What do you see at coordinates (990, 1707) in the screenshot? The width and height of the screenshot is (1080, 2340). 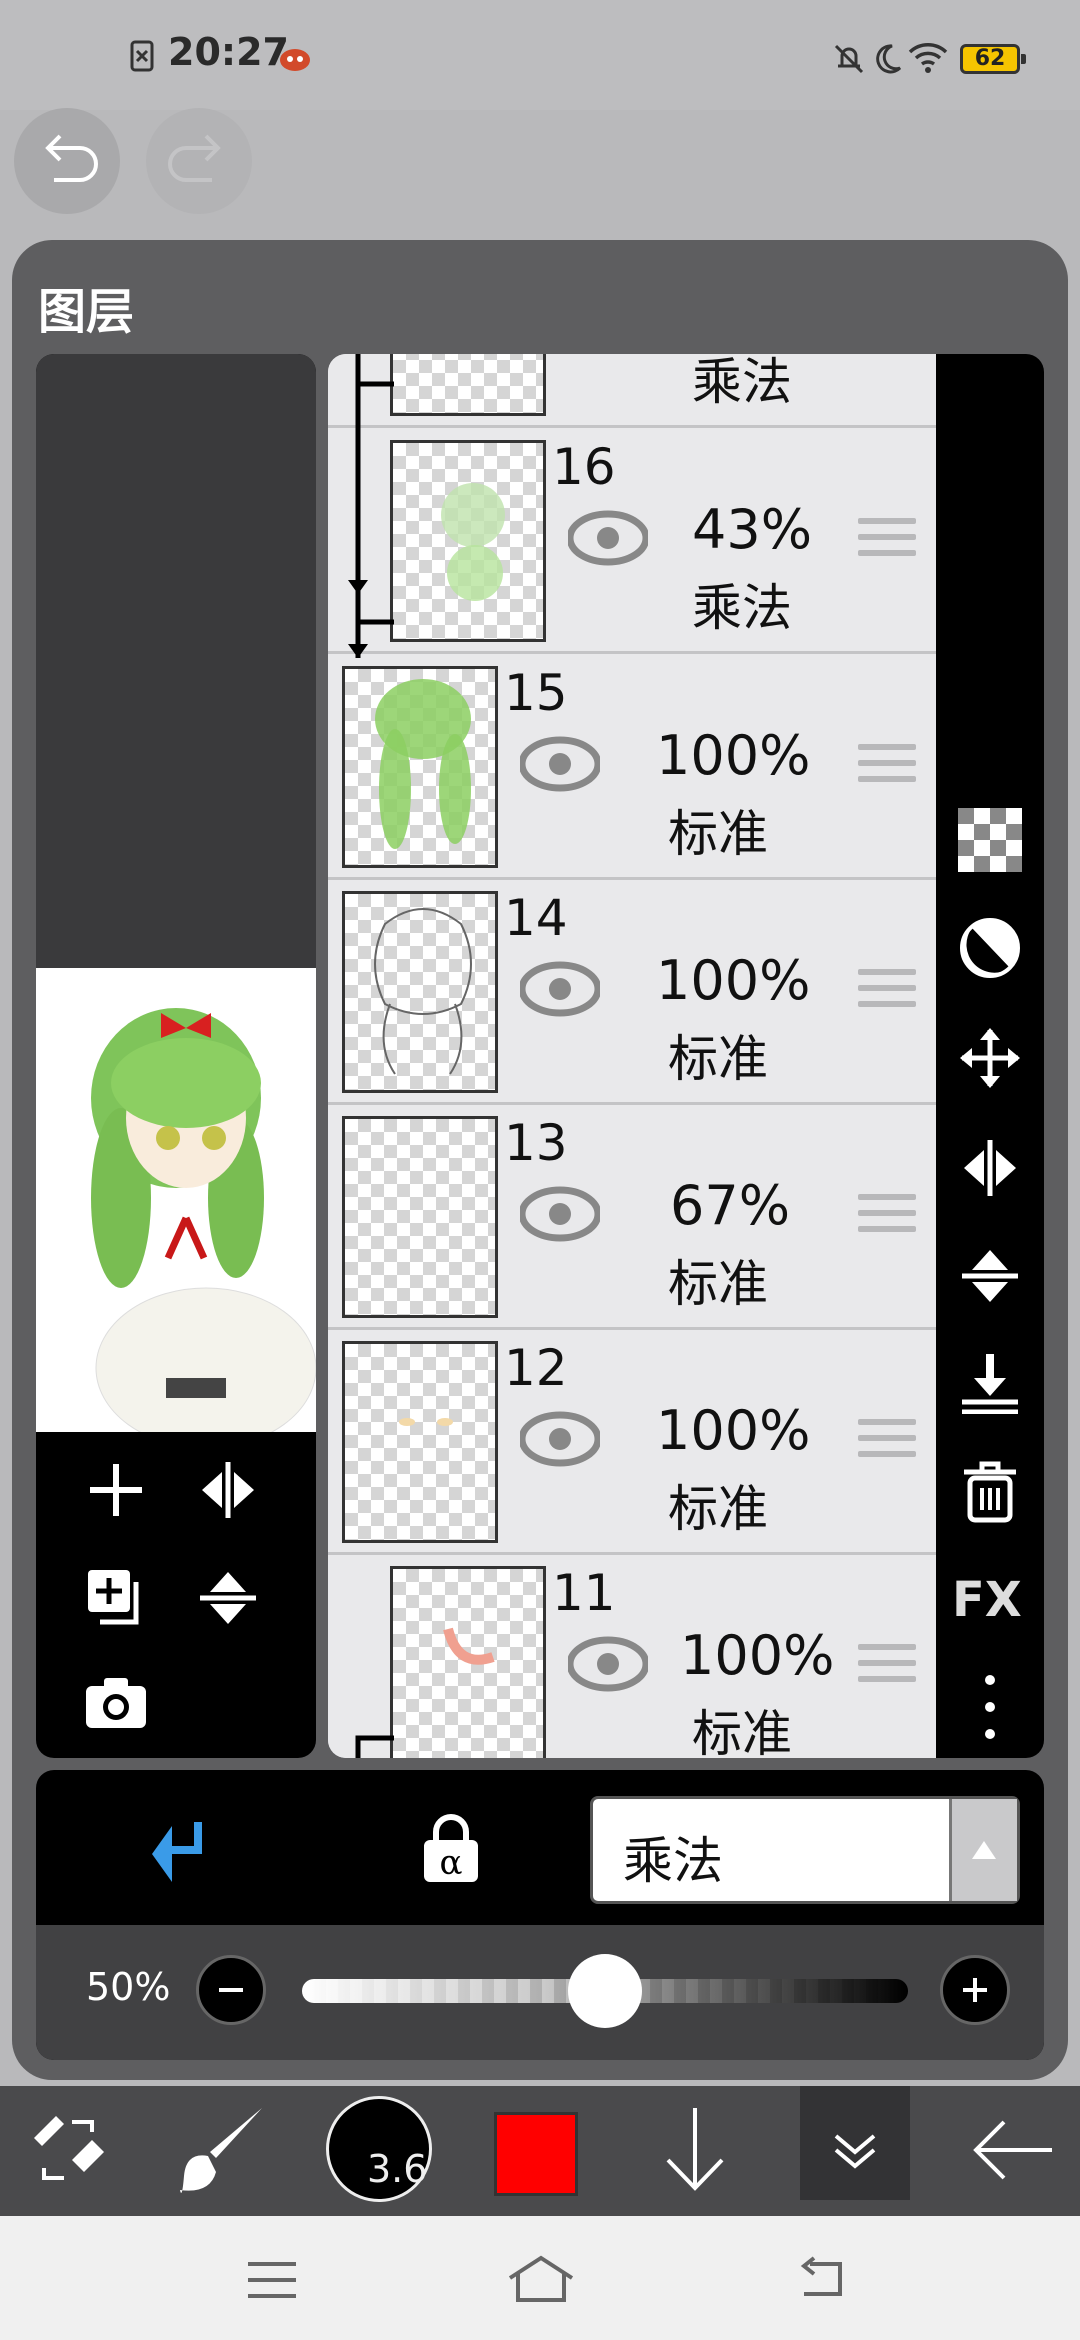 I see `more-vertical-icon` at bounding box center [990, 1707].